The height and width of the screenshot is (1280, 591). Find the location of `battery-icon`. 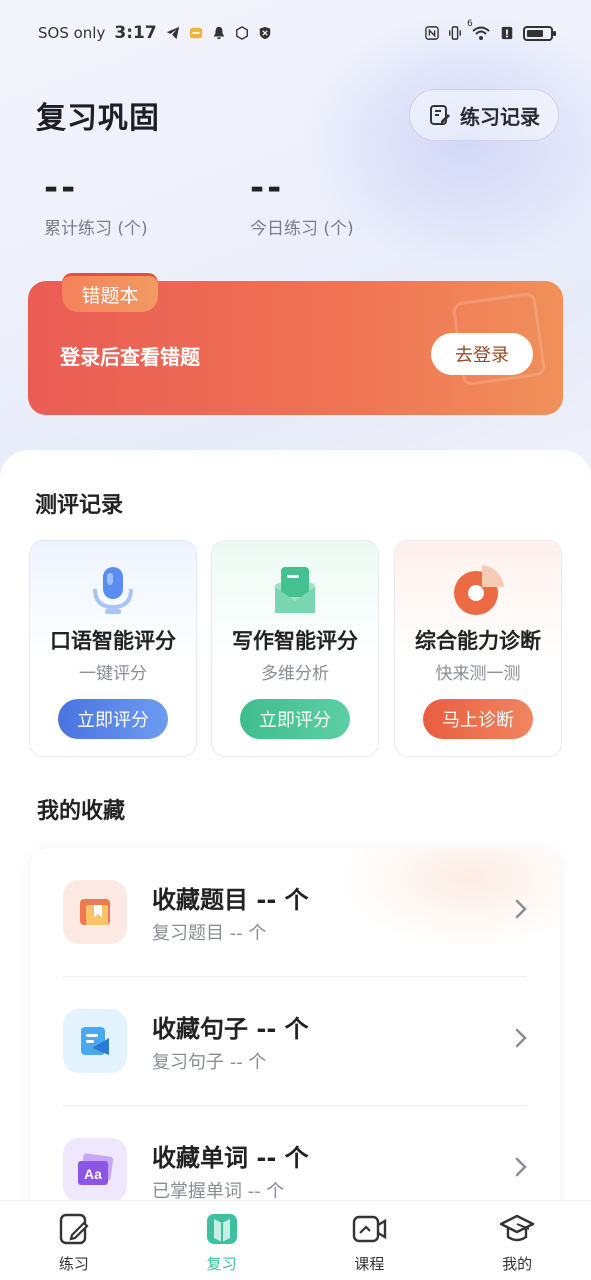

battery-icon is located at coordinates (539, 33).